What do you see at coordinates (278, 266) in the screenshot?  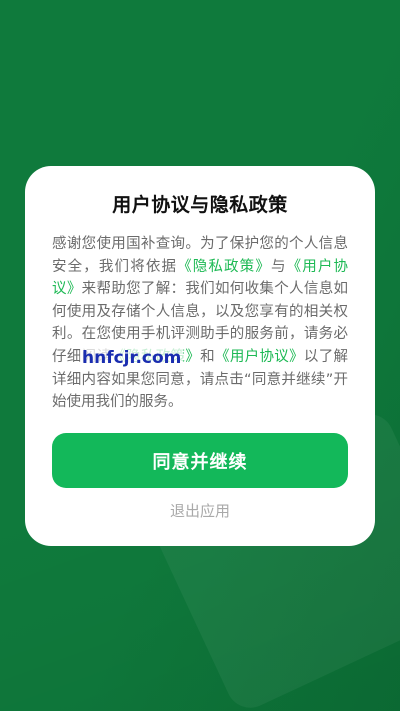 I see `agreement-text-part-2: 与` at bounding box center [278, 266].